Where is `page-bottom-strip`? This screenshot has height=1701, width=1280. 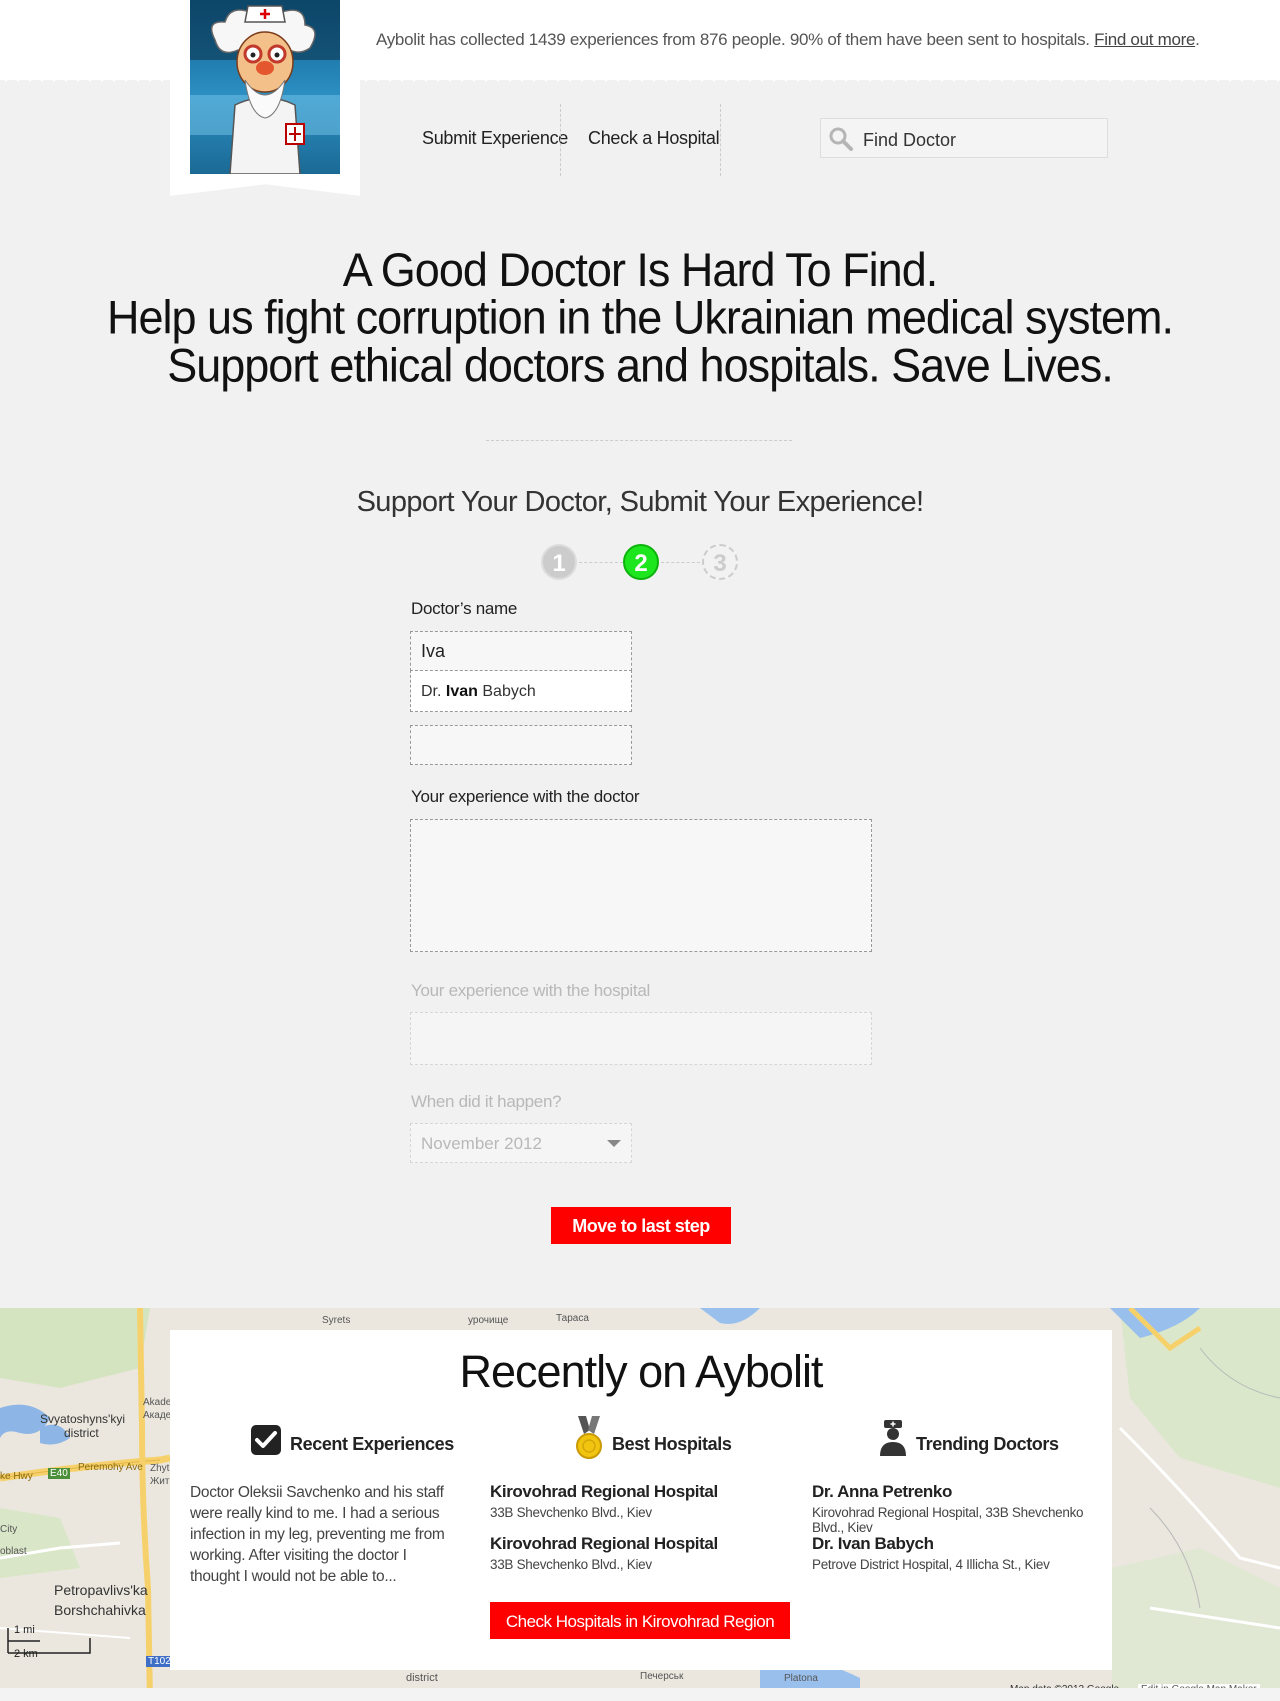 page-bottom-strip is located at coordinates (640, 1694).